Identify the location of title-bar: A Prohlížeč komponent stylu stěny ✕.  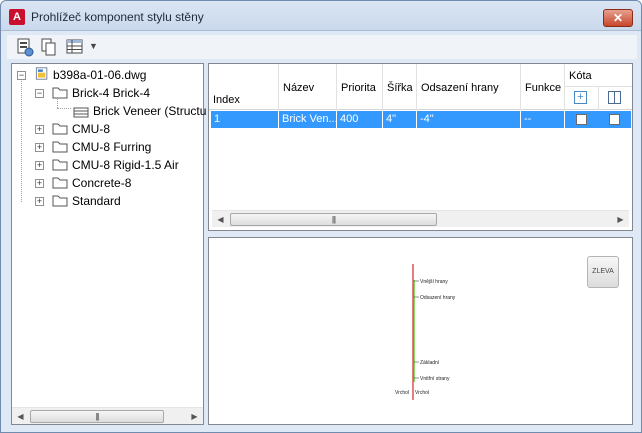
(321, 16).